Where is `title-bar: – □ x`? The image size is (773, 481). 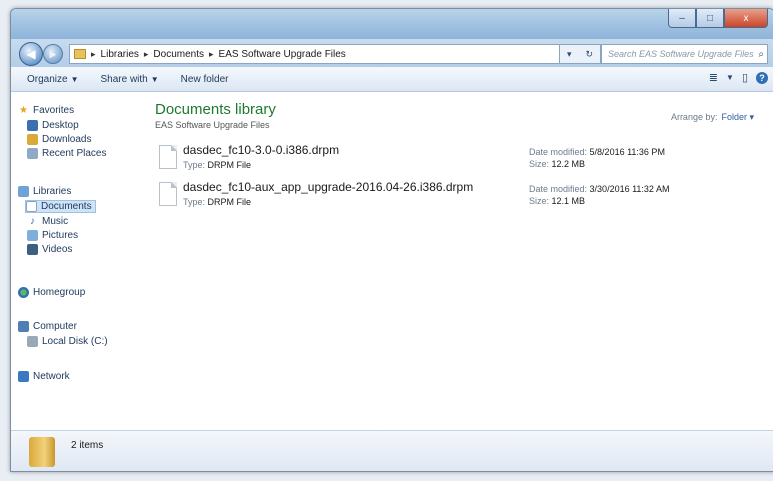
title-bar: – □ x is located at coordinates (392, 24).